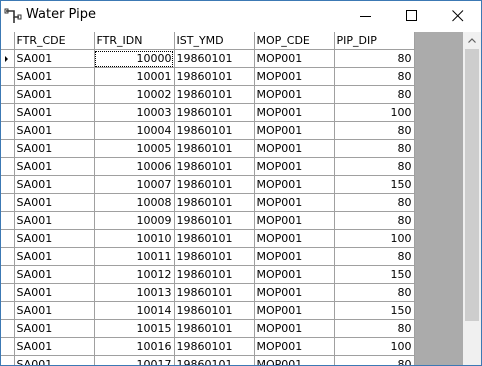  I want to click on table-row: SA001 10009 19860101 MOP001 80, so click(208, 220).